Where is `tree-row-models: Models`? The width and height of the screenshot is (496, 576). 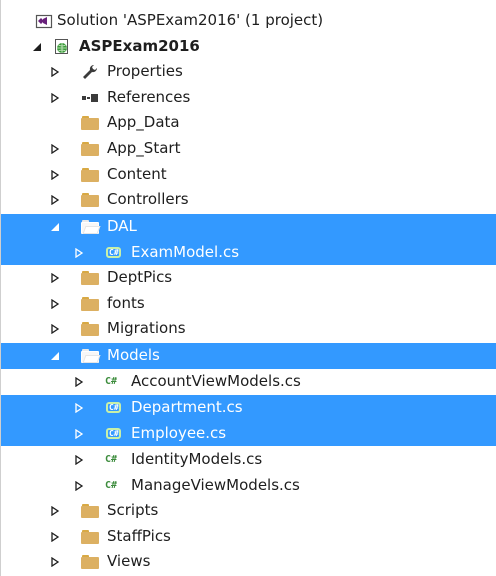 tree-row-models: Models is located at coordinates (248, 356).